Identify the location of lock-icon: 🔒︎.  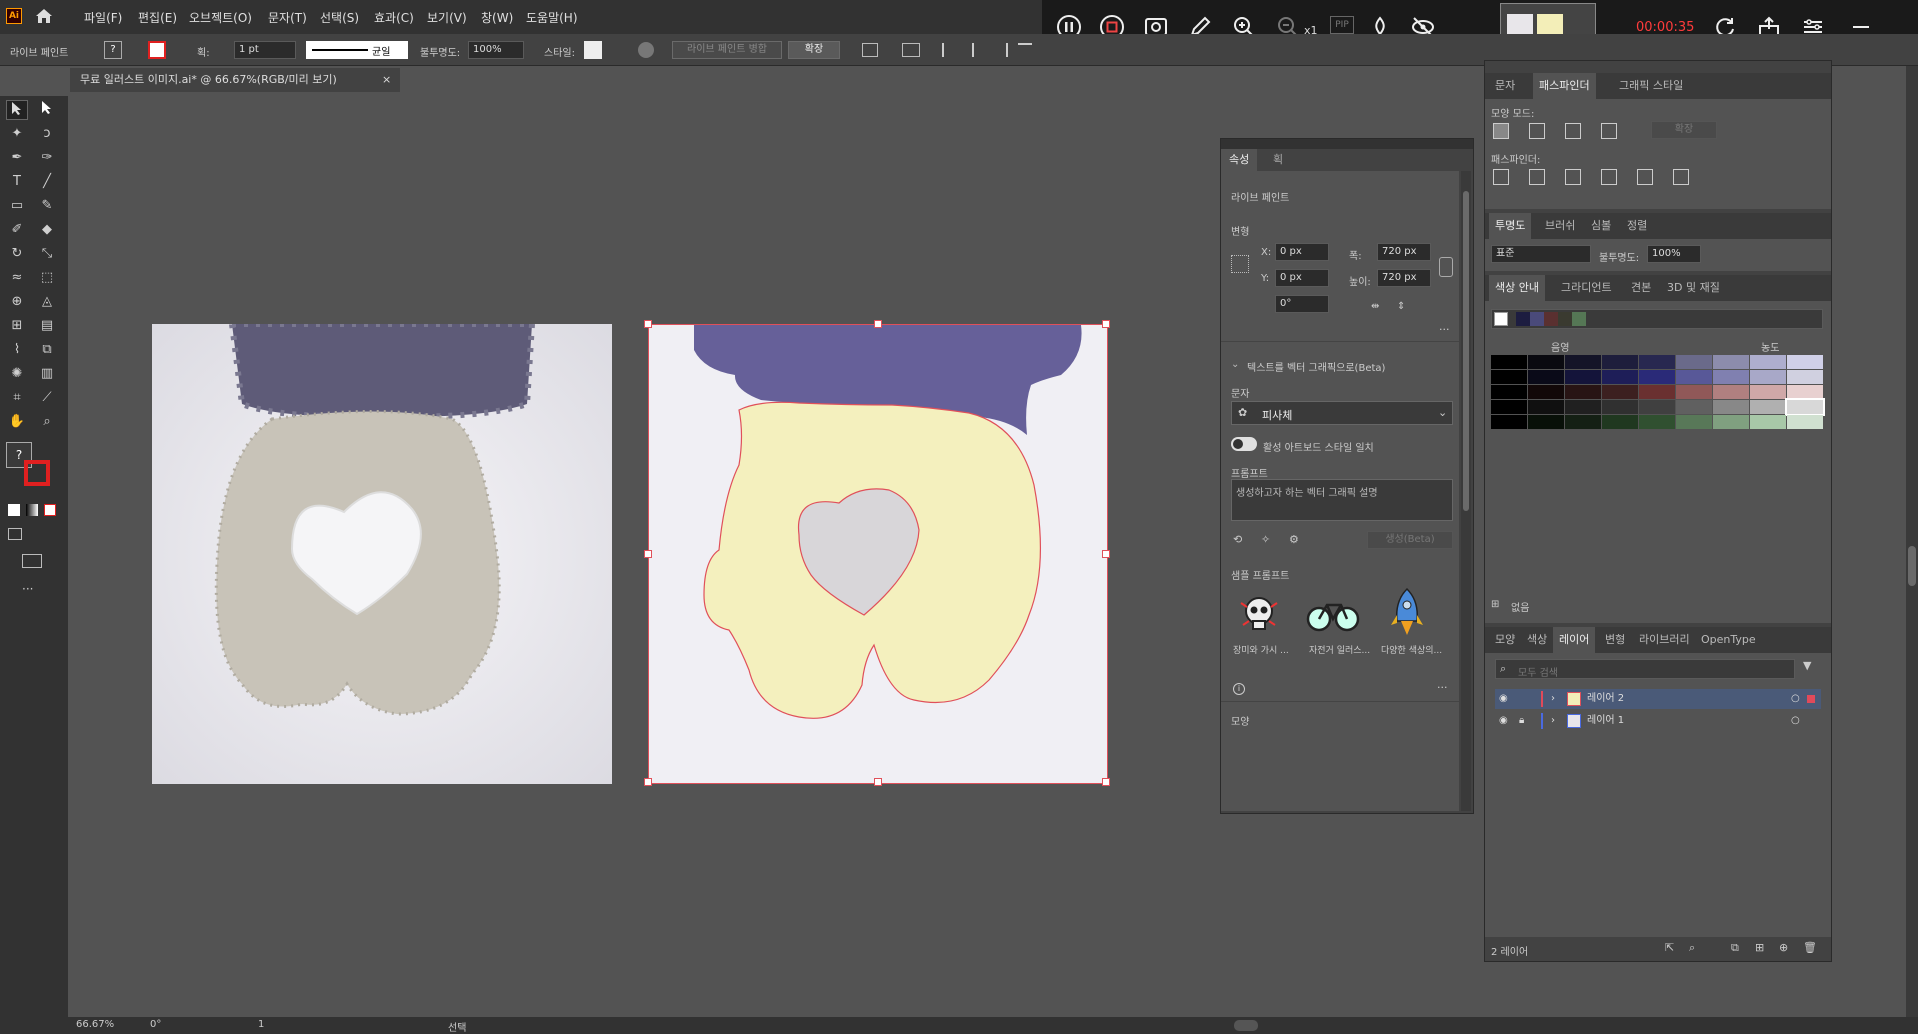
(1521, 721).